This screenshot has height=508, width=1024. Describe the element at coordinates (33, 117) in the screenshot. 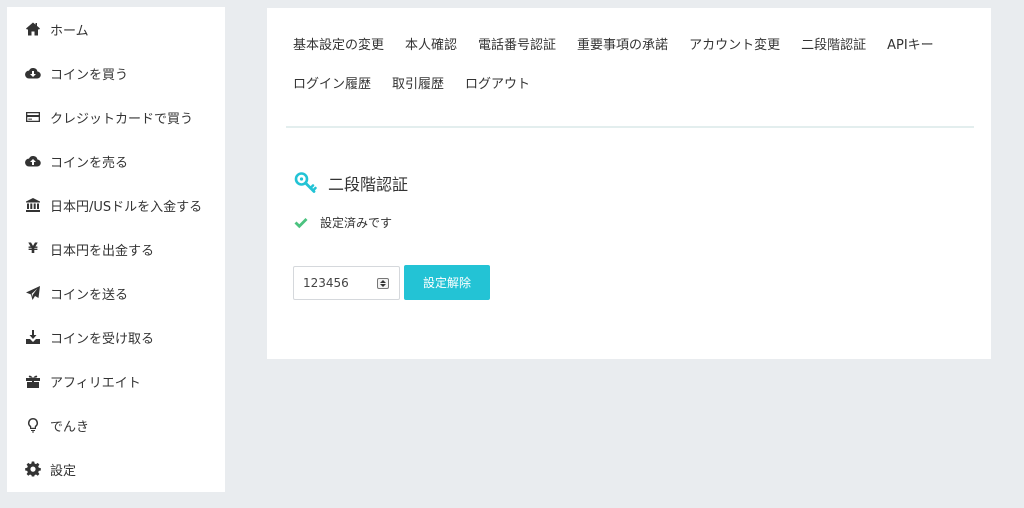

I see `credit-card-icon` at that location.